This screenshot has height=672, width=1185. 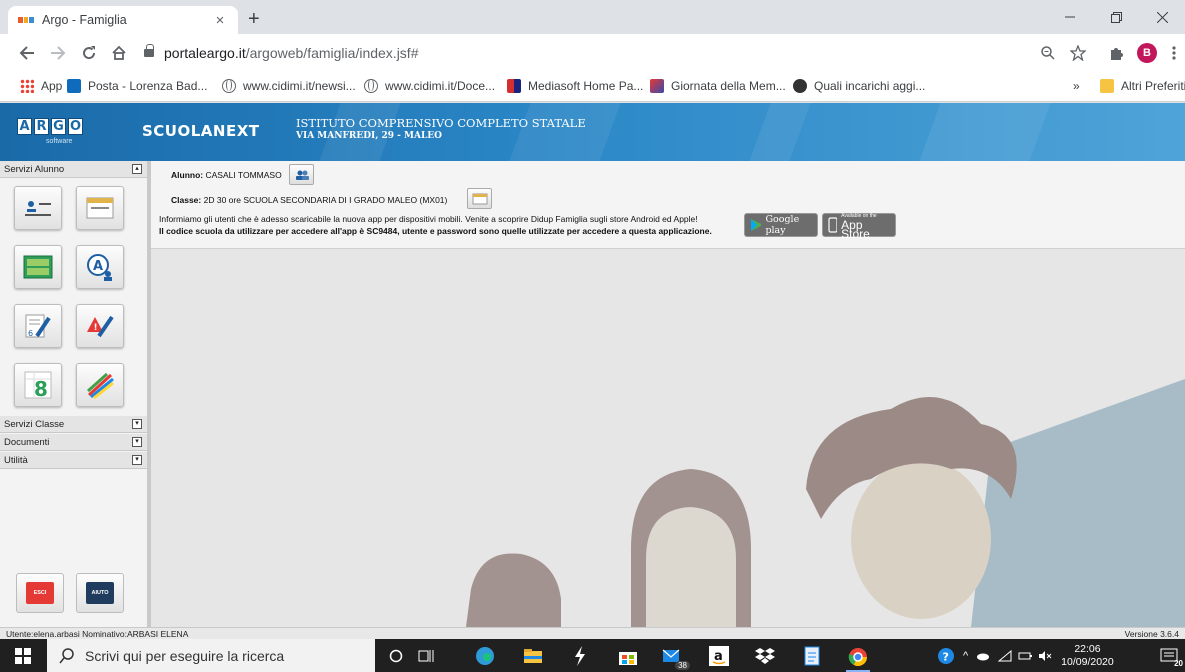 What do you see at coordinates (73, 460) in the screenshot?
I see `section-utilita: Utilità ▾` at bounding box center [73, 460].